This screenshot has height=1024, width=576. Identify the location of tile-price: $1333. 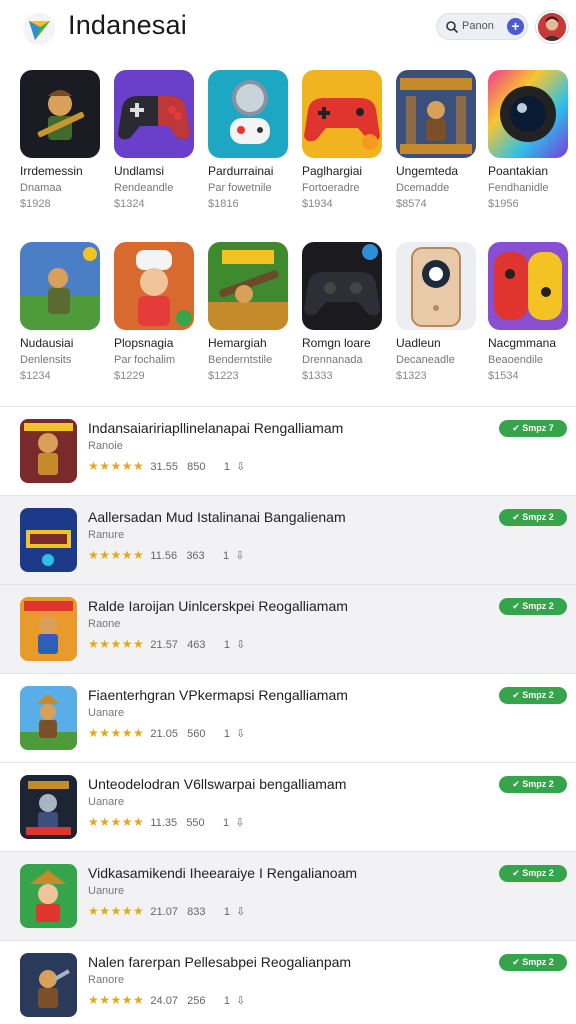
(317, 376).